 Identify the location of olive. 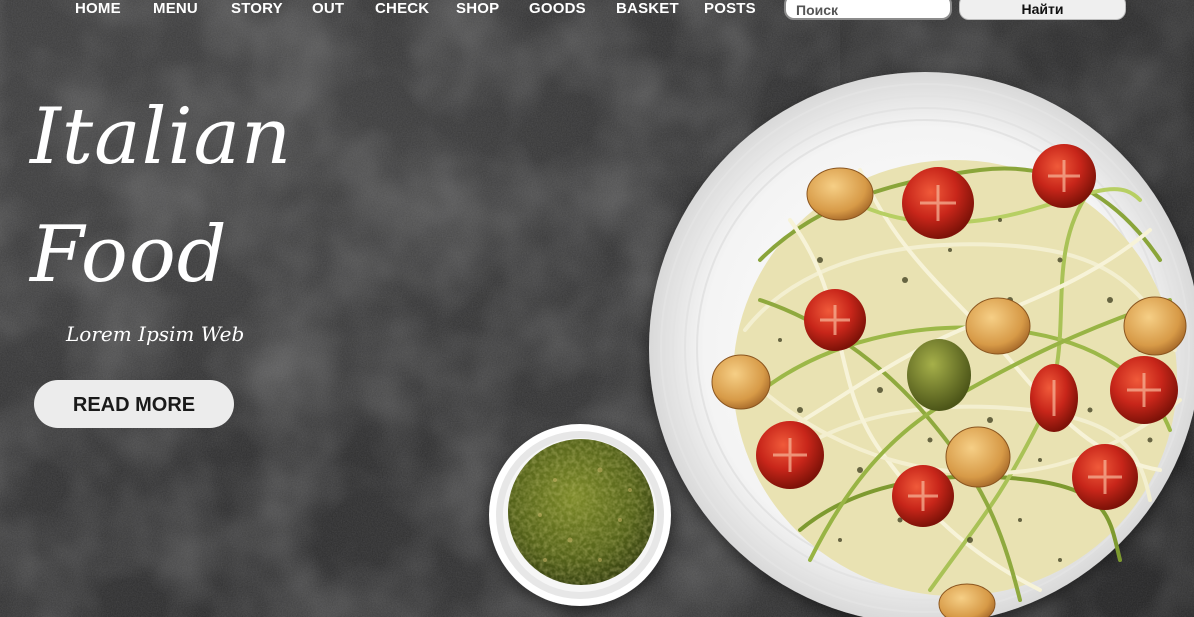
(939, 375).